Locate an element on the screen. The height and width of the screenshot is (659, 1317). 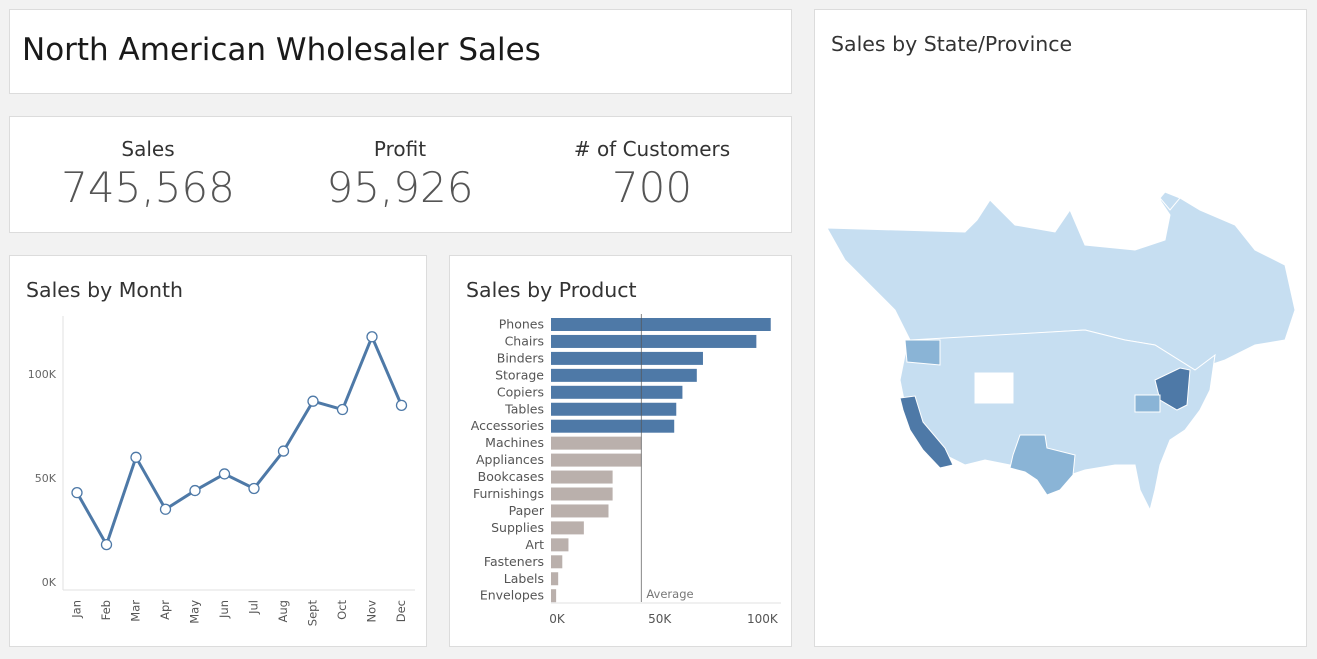
data-point-apr is located at coordinates (165, 509).